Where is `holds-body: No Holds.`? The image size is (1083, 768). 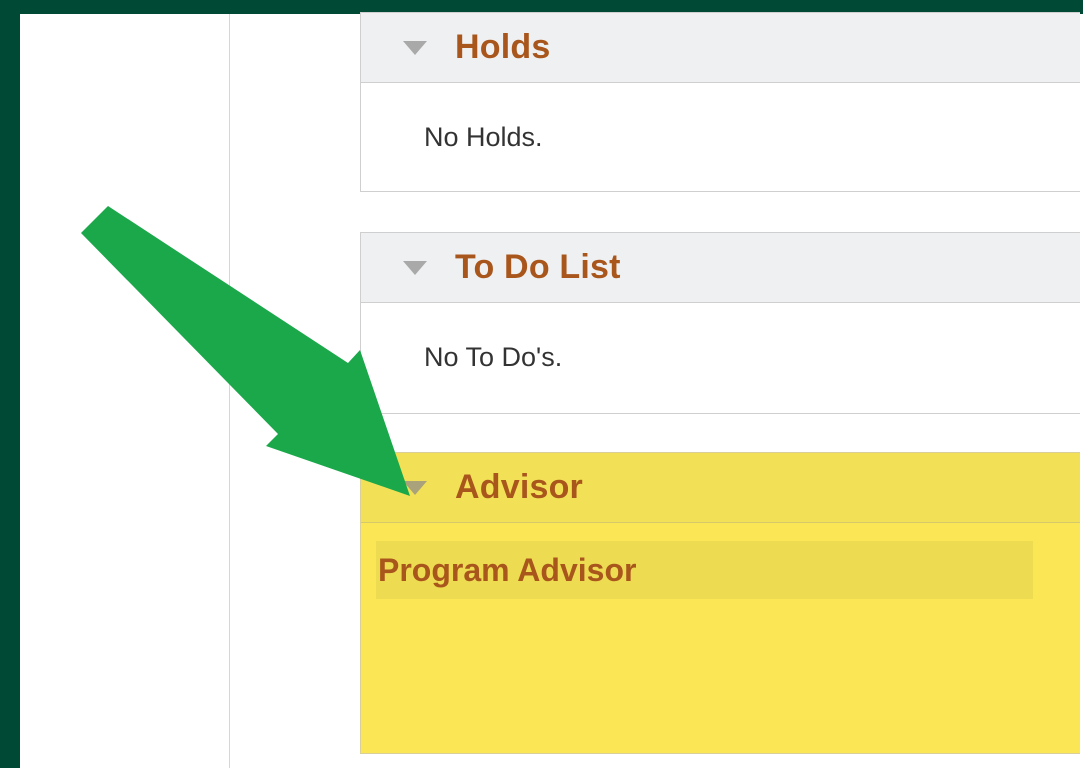 holds-body: No Holds. is located at coordinates (720, 137).